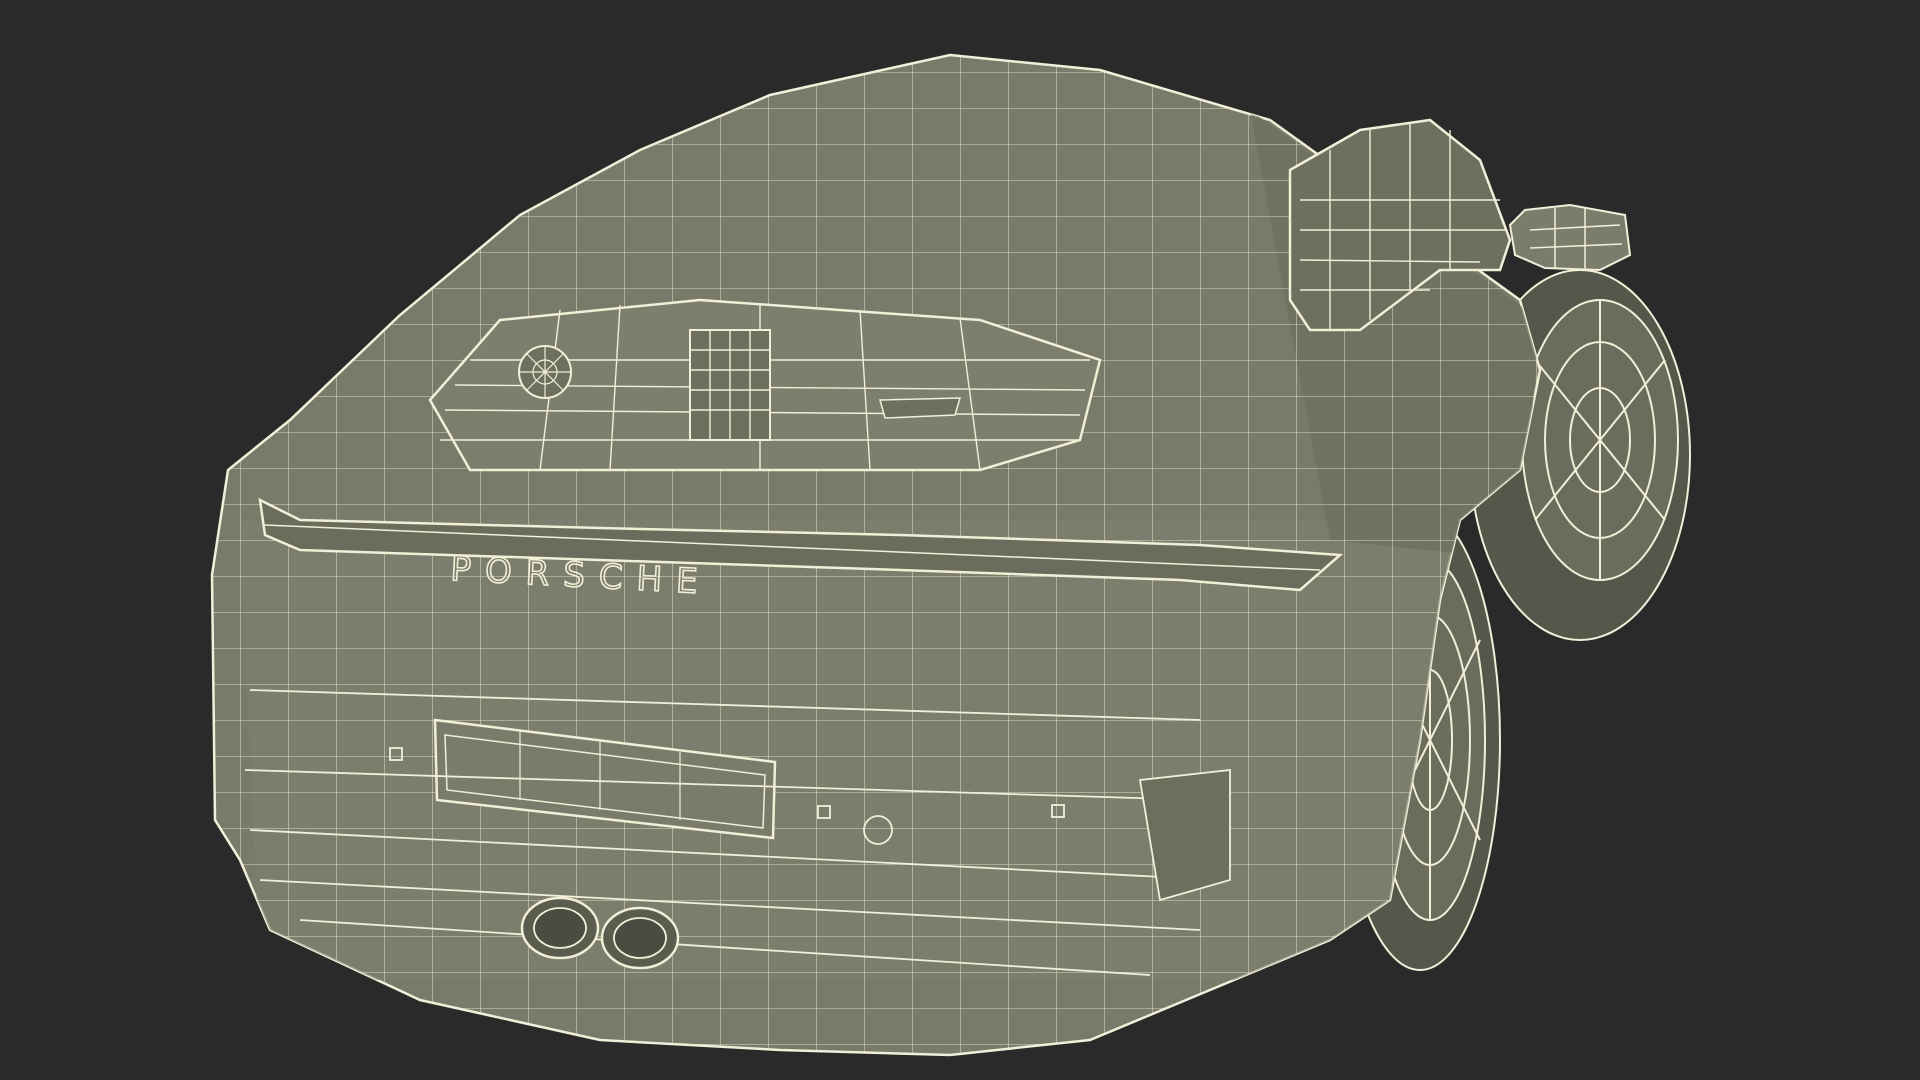 The width and height of the screenshot is (1920, 1080). I want to click on engine-lid, so click(765, 385).